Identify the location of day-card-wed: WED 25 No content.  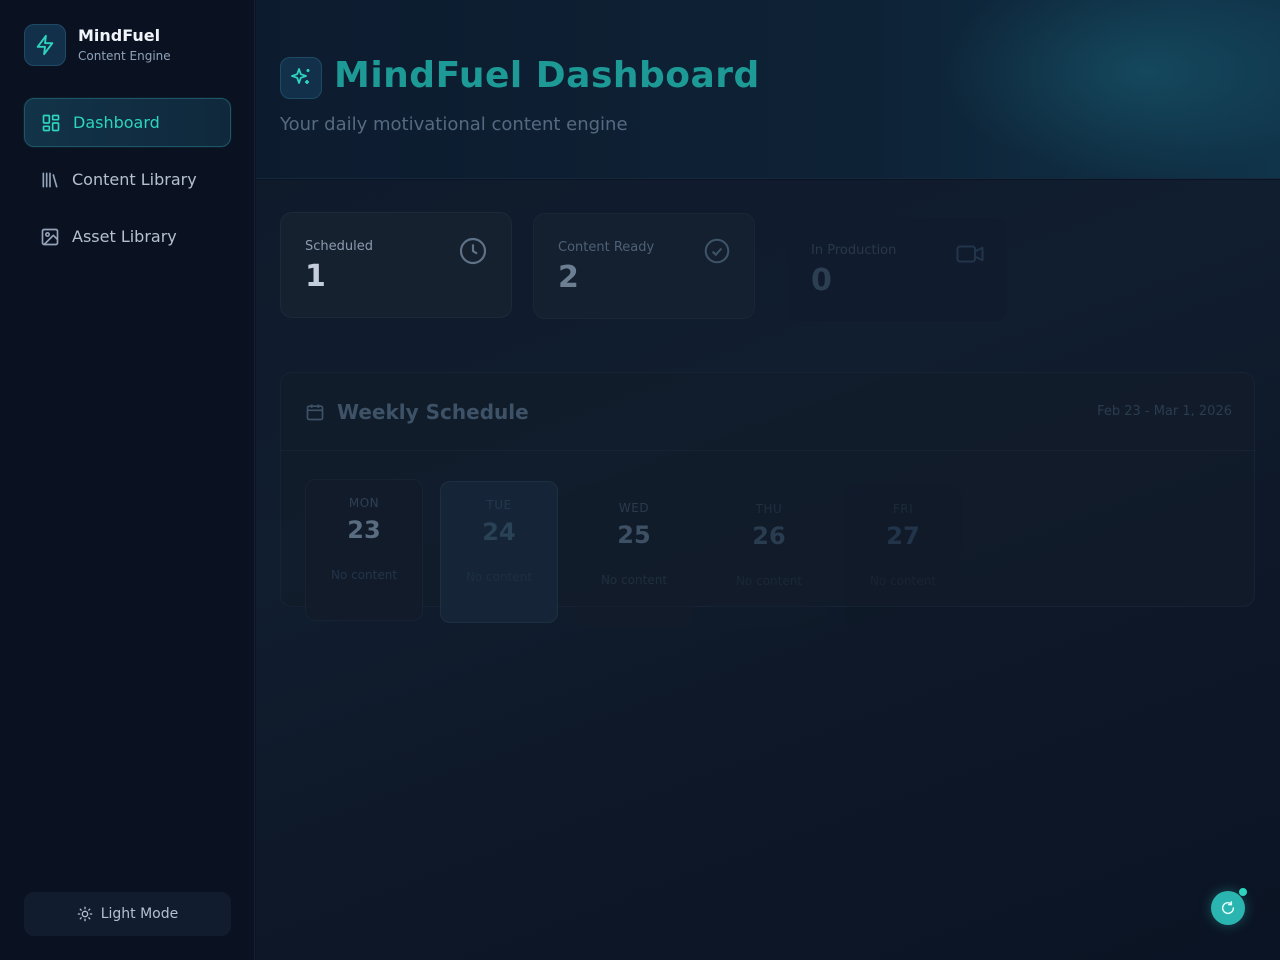
(634, 556).